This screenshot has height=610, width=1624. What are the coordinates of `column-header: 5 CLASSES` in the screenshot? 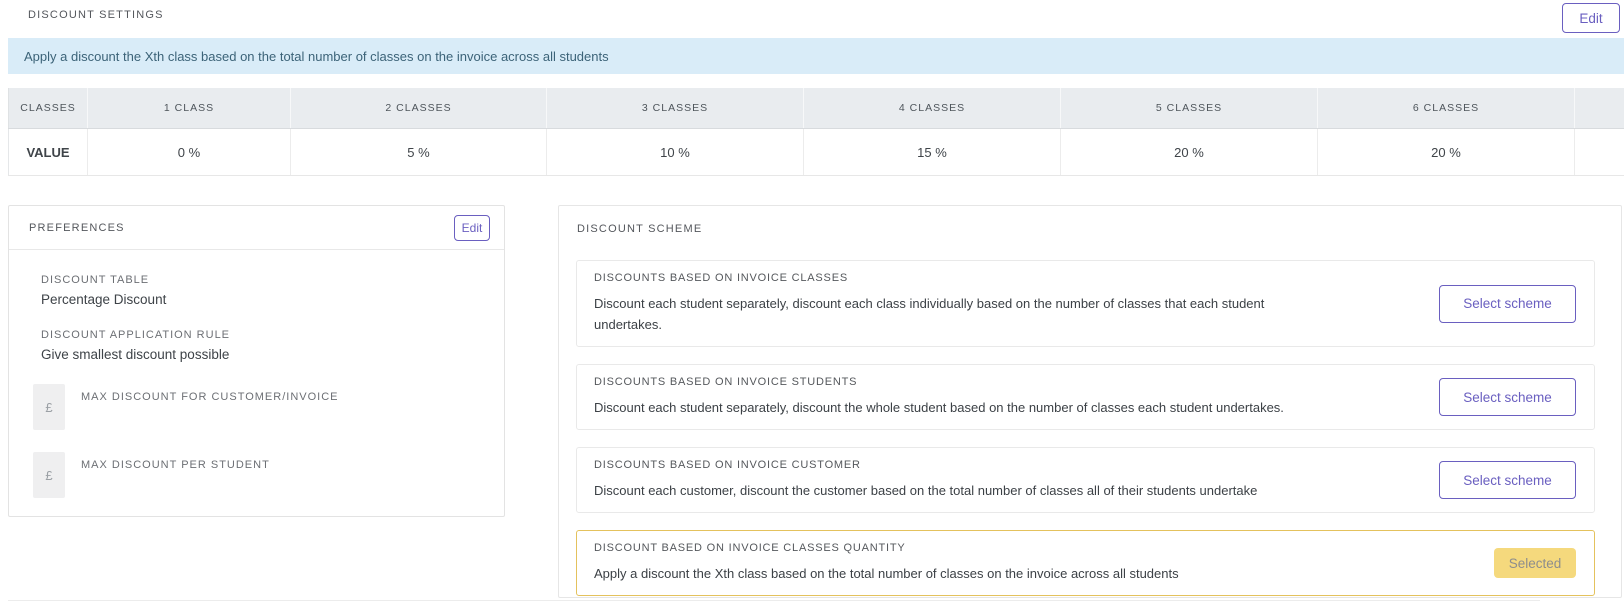 It's located at (1188, 108).